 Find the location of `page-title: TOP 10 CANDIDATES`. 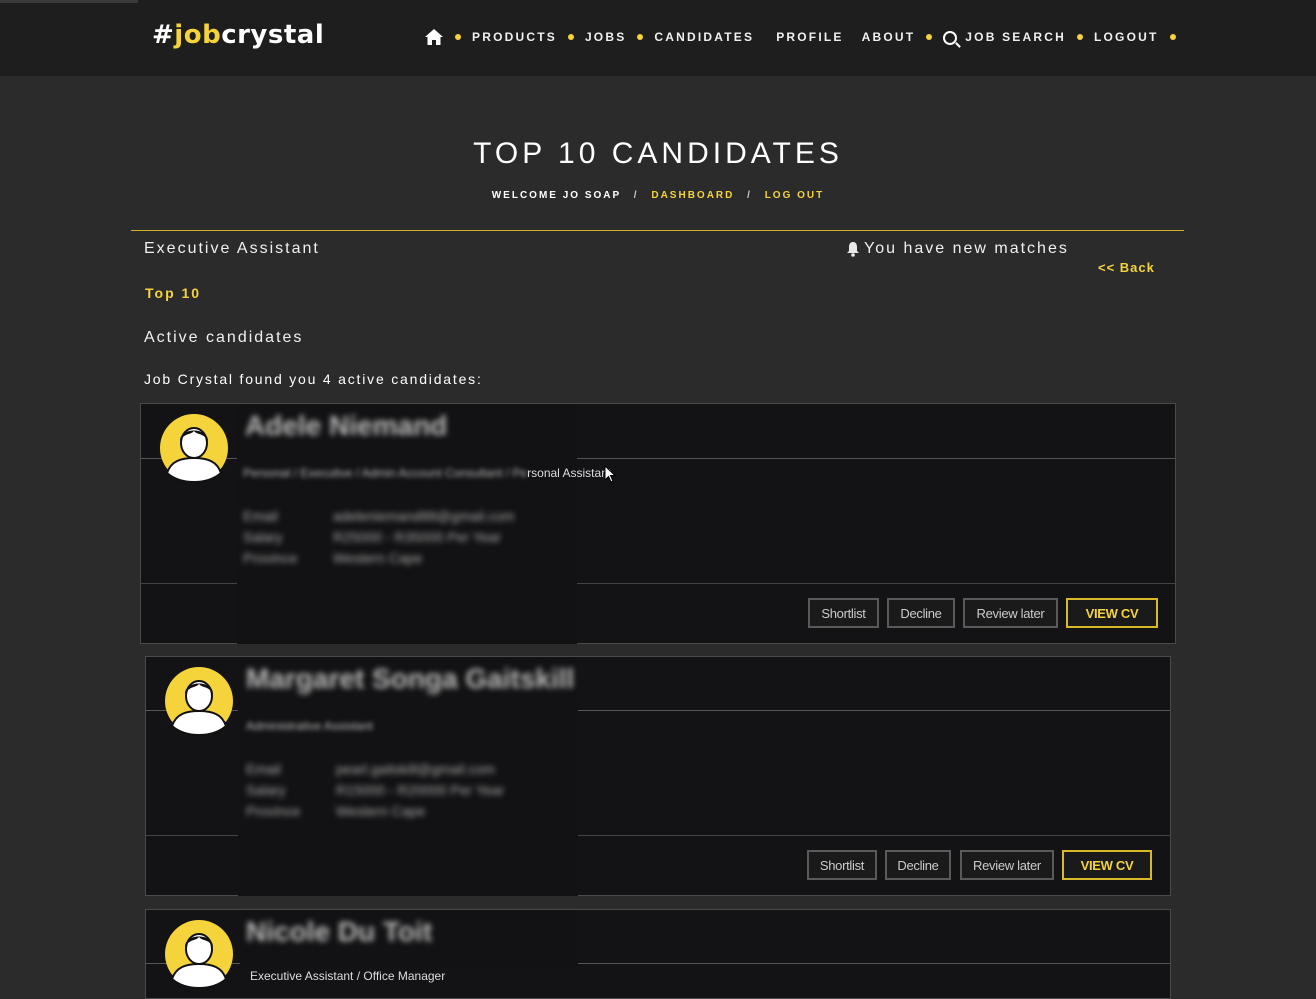

page-title: TOP 10 CANDIDATES is located at coordinates (658, 153).